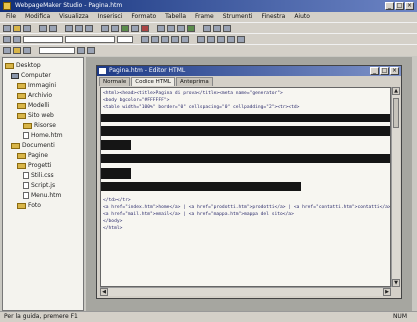  Describe the element at coordinates (409, 6) in the screenshot. I see `close-button: ×` at that location.